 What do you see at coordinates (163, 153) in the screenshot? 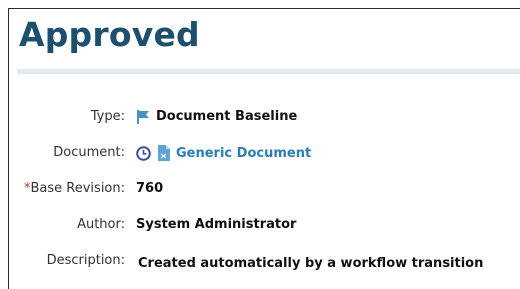
I see `document-icon` at bounding box center [163, 153].